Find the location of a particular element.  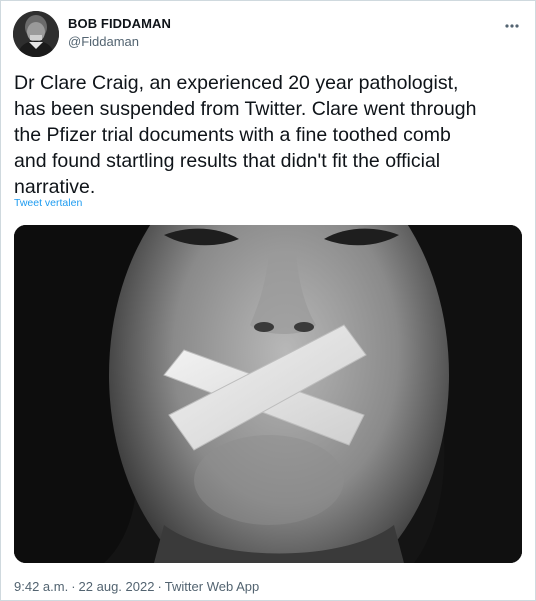

more-horizontal-icon is located at coordinates (512, 26).